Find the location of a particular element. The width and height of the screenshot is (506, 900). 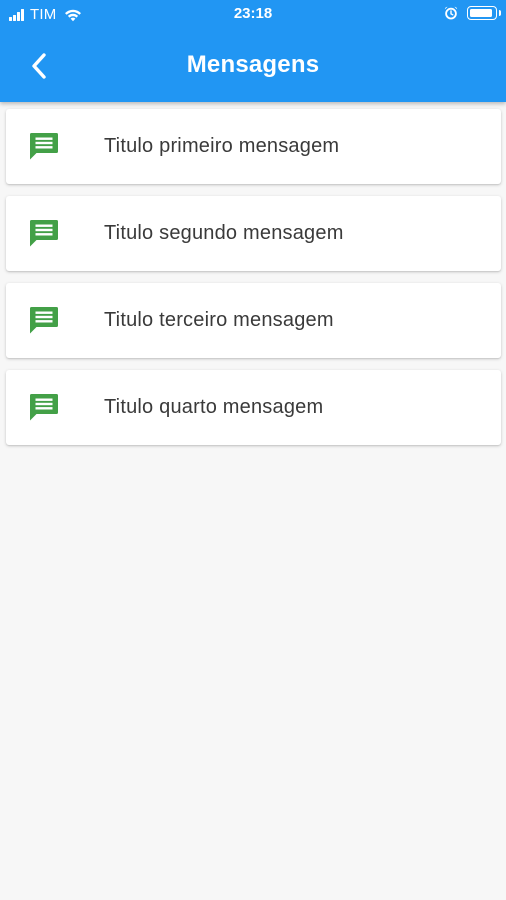

message-title: Titulo quarto mensagem is located at coordinates (214, 407).